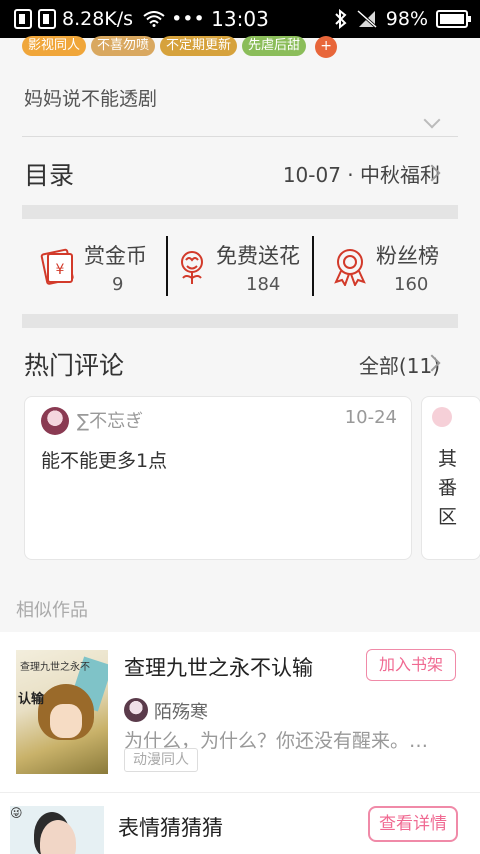 The image size is (480, 854). I want to click on tag-list: 影视同人 不喜勿喷 不定期更新 先虐后甜 +, so click(180, 47).